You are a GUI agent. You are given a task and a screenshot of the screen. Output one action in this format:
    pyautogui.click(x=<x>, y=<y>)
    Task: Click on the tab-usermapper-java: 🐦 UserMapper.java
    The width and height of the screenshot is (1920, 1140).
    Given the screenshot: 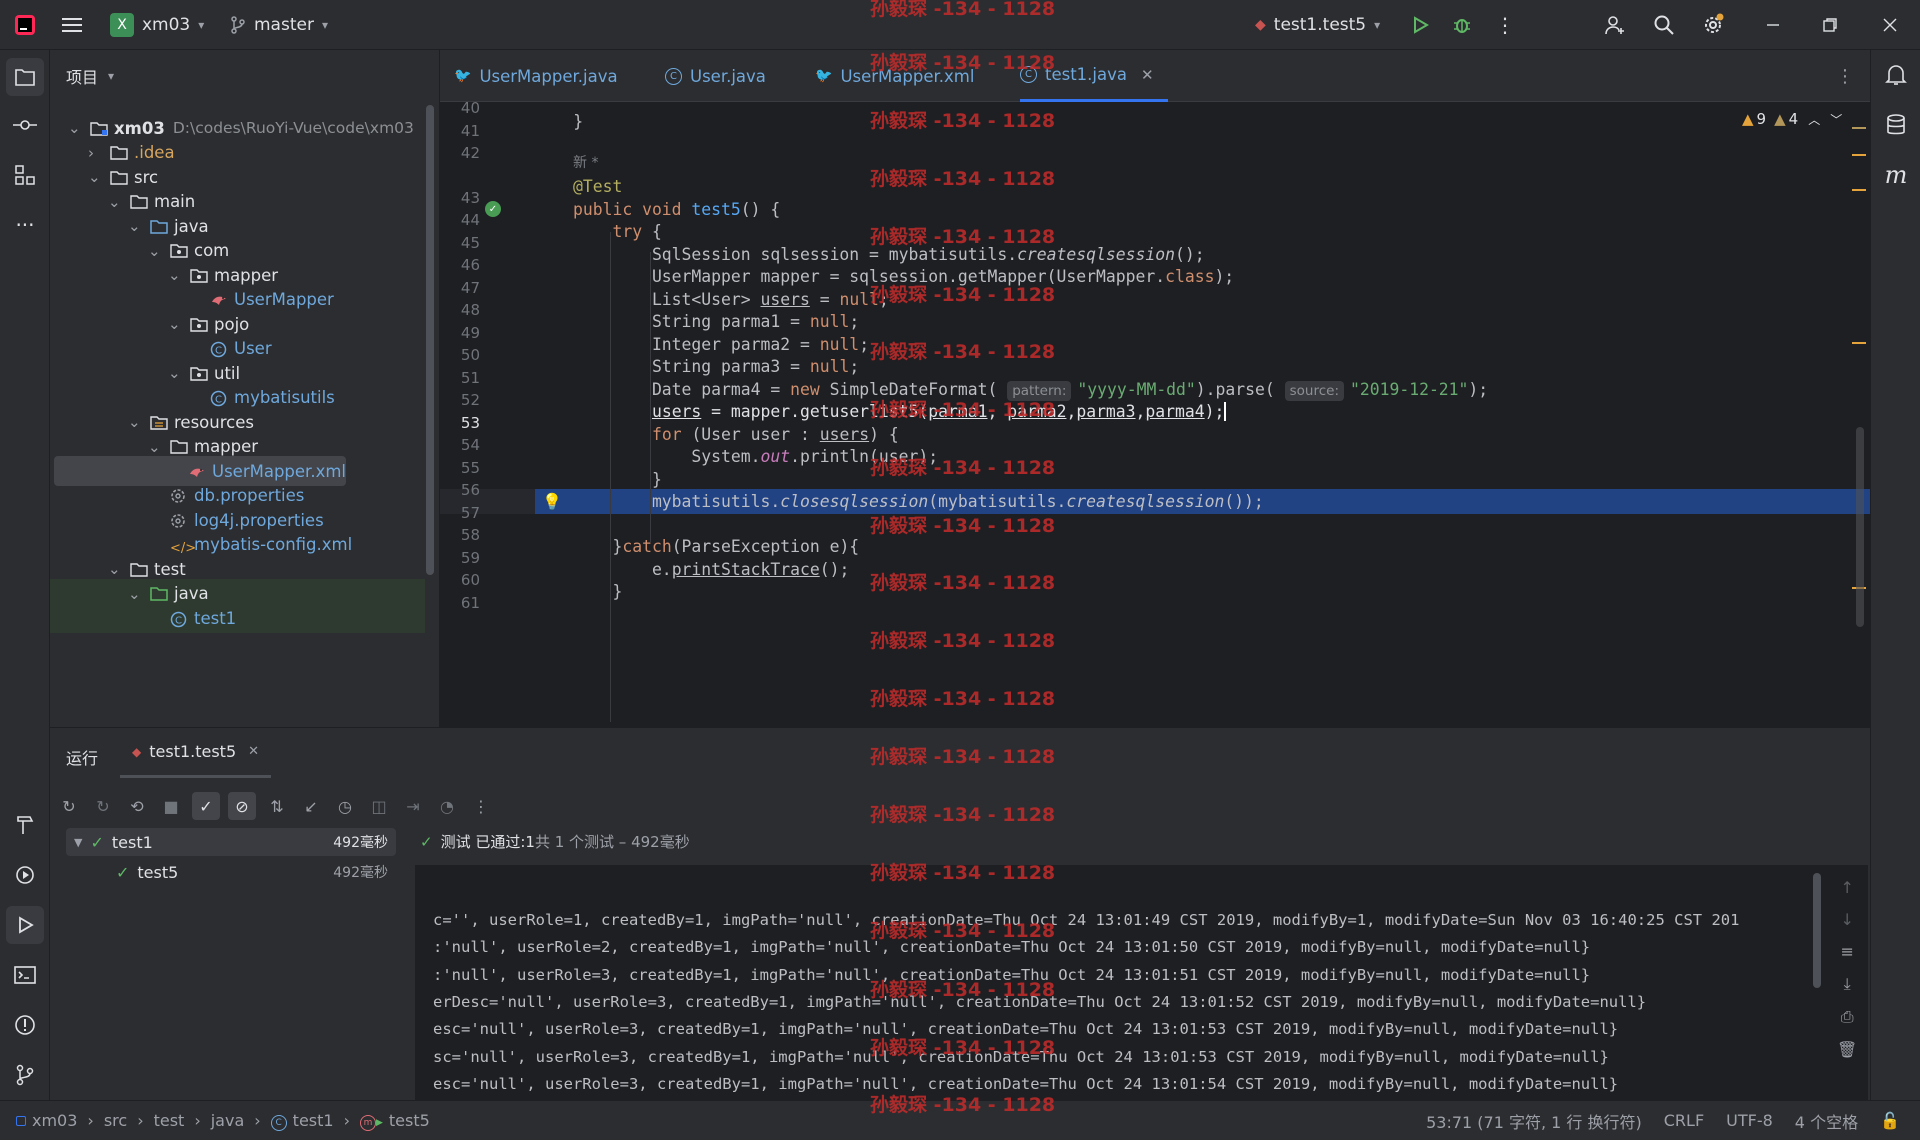 What is the action you would take?
    pyautogui.click(x=536, y=76)
    